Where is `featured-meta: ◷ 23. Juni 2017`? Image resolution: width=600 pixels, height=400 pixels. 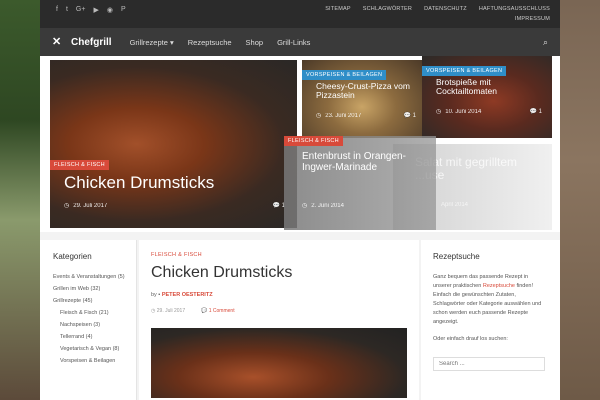
featured-meta: ◷ 23. Juni 2017 is located at coordinates (339, 116).